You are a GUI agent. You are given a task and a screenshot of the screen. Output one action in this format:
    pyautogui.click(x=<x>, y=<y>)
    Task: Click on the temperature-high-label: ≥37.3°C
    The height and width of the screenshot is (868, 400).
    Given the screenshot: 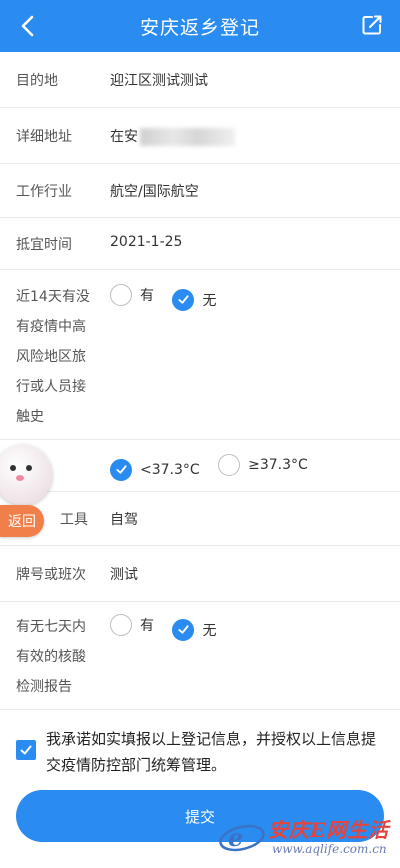 What is the action you would take?
    pyautogui.click(x=278, y=465)
    